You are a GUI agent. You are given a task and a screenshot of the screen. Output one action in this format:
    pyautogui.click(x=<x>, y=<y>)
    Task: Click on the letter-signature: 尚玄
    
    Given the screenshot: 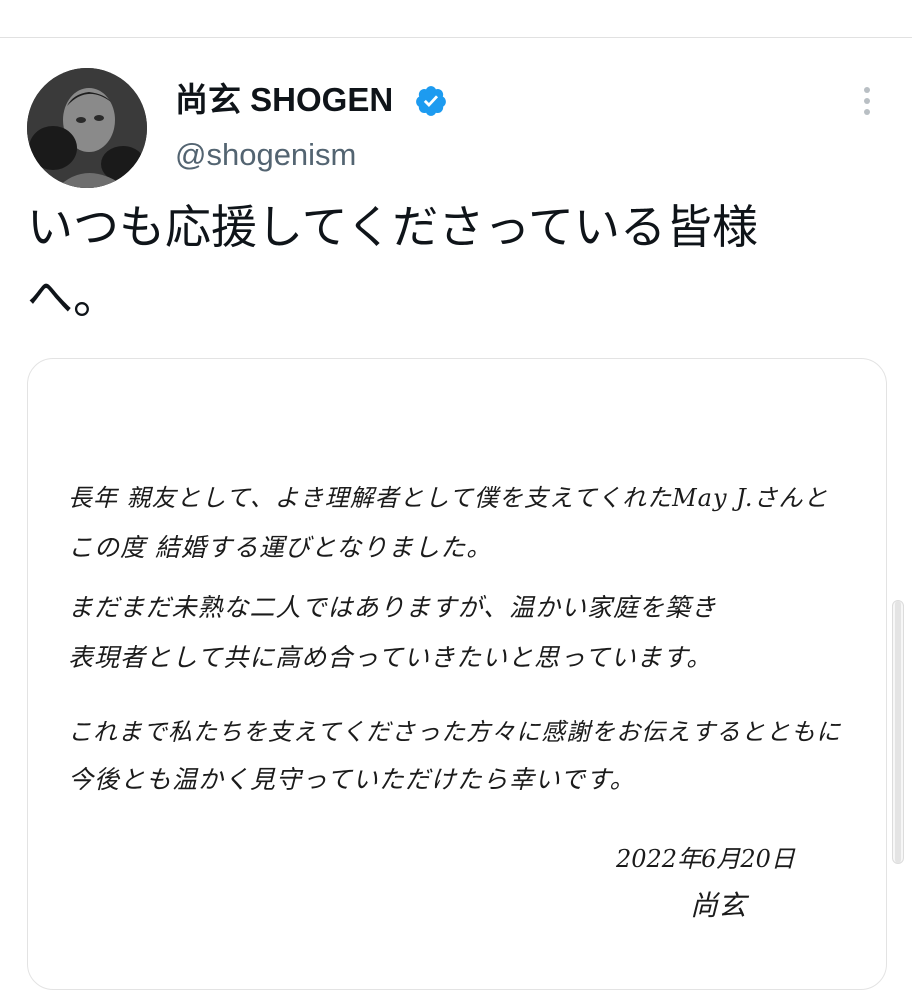 What is the action you would take?
    pyautogui.click(x=718, y=905)
    